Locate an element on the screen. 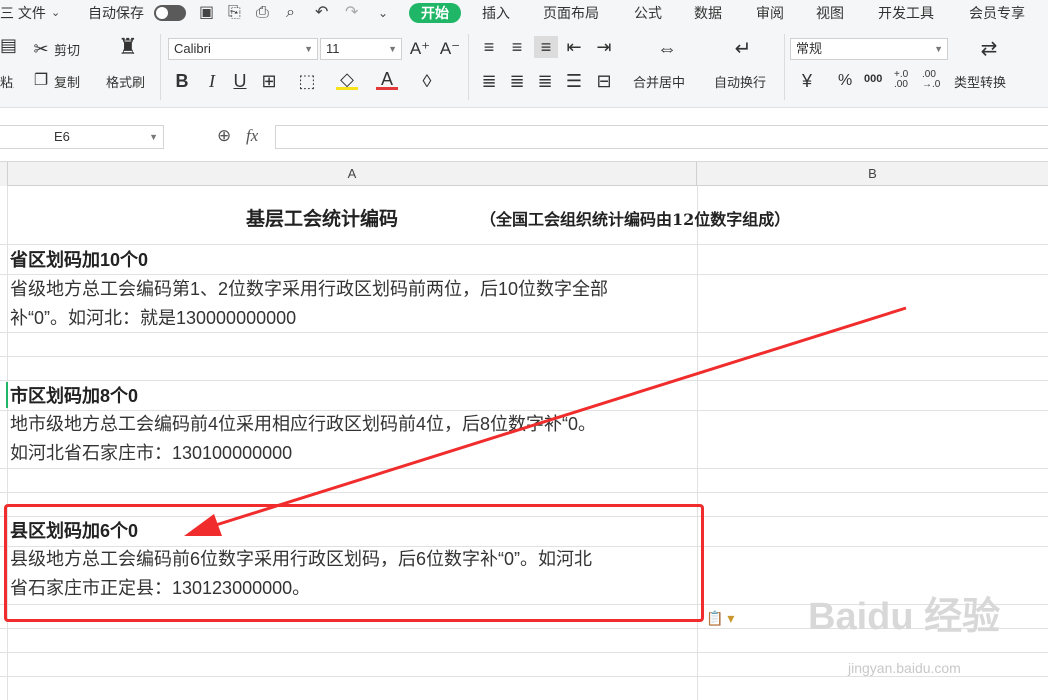 The image size is (1048, 700). chevron-down-icon: ⌄ is located at coordinates (55, 13).